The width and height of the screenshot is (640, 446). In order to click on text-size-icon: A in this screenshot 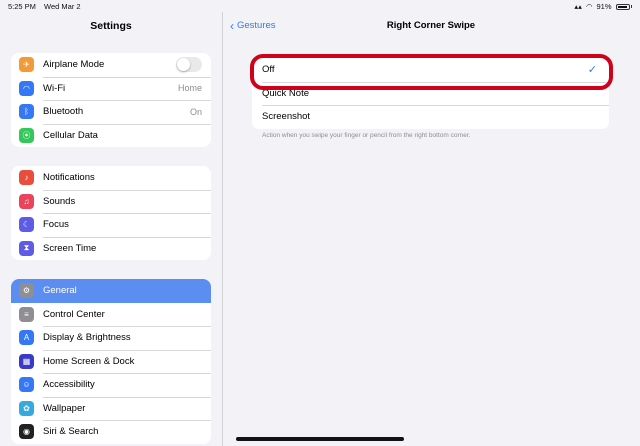, I will do `click(26, 338)`.